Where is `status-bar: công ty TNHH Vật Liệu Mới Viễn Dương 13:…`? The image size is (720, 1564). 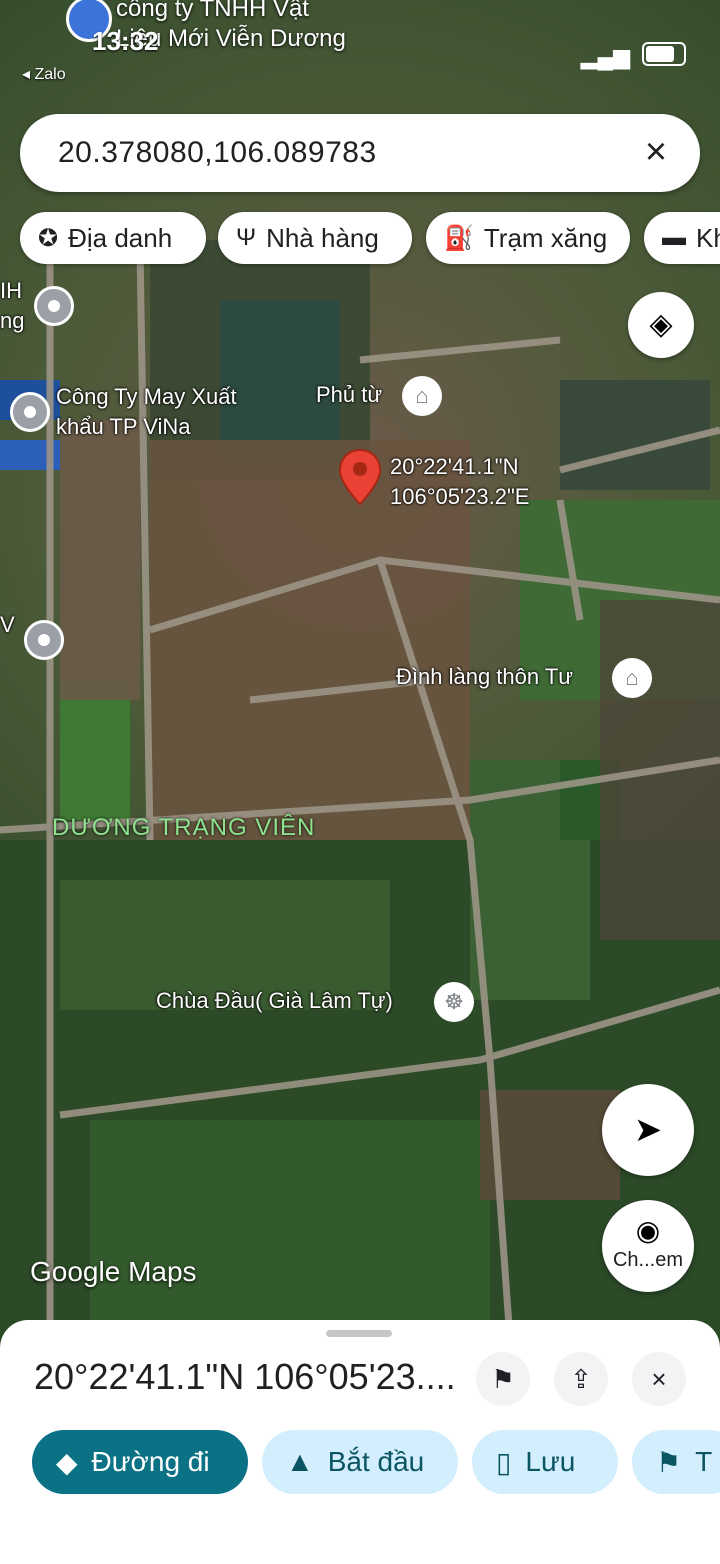 status-bar: công ty TNHH Vật Liệu Mới Viễn Dương 13:… is located at coordinates (360, 45).